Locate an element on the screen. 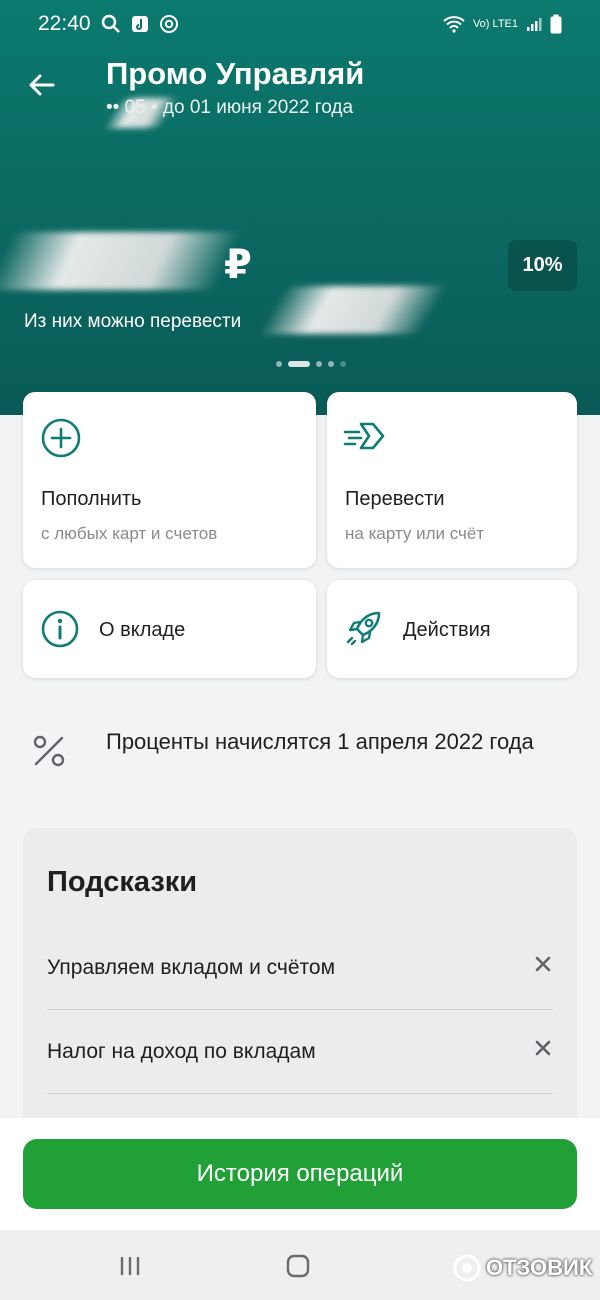  signal-icon is located at coordinates (534, 24).